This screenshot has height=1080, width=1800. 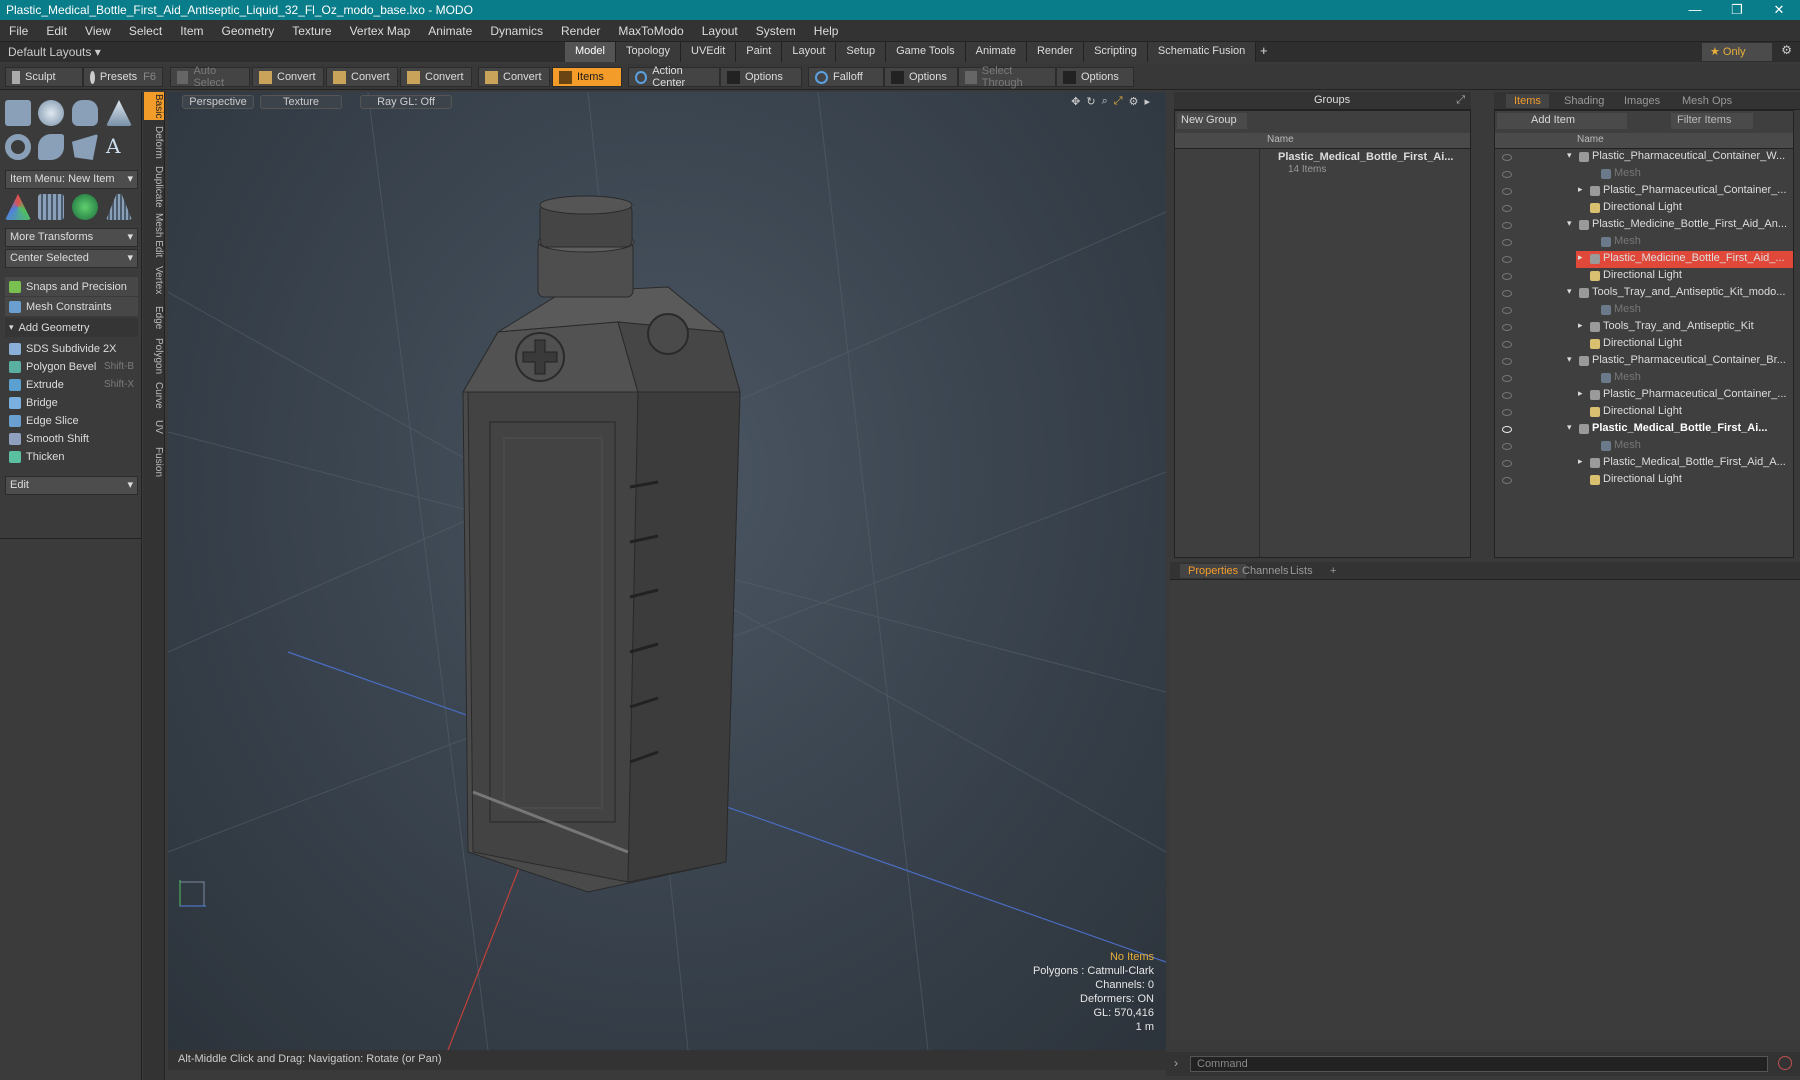 I want to click on menu-texture: Texture, so click(x=311, y=31).